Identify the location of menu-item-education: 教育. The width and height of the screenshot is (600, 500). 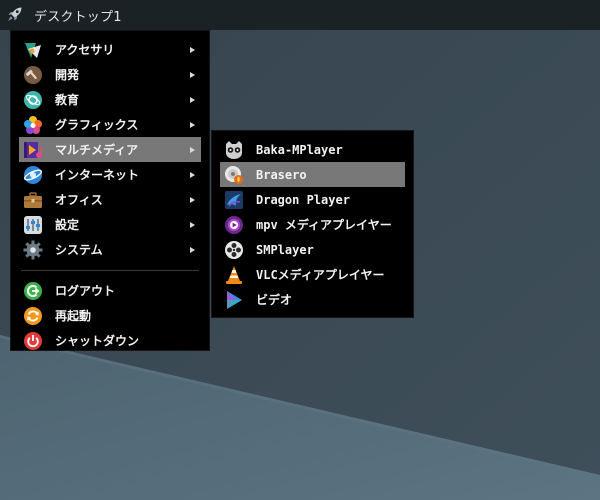
(110, 99).